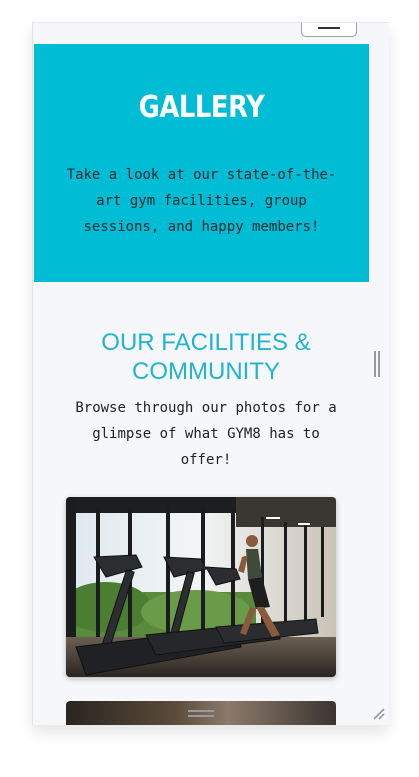 Image resolution: width=419 pixels, height=777 pixels. I want to click on navbar-toggle-button, so click(329, 30).